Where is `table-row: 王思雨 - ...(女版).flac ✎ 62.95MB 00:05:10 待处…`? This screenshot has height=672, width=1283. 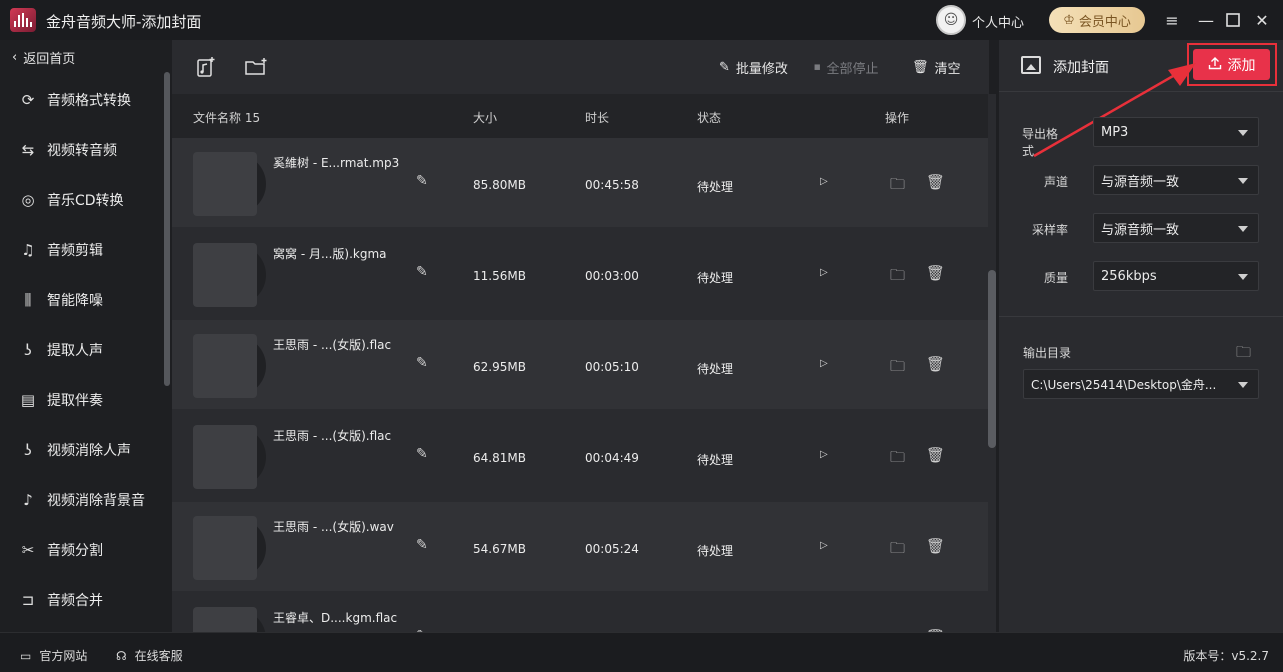 table-row: 王思雨 - ...(女版).flac ✎ 62.95MB 00:05:10 待处… is located at coordinates (580, 364).